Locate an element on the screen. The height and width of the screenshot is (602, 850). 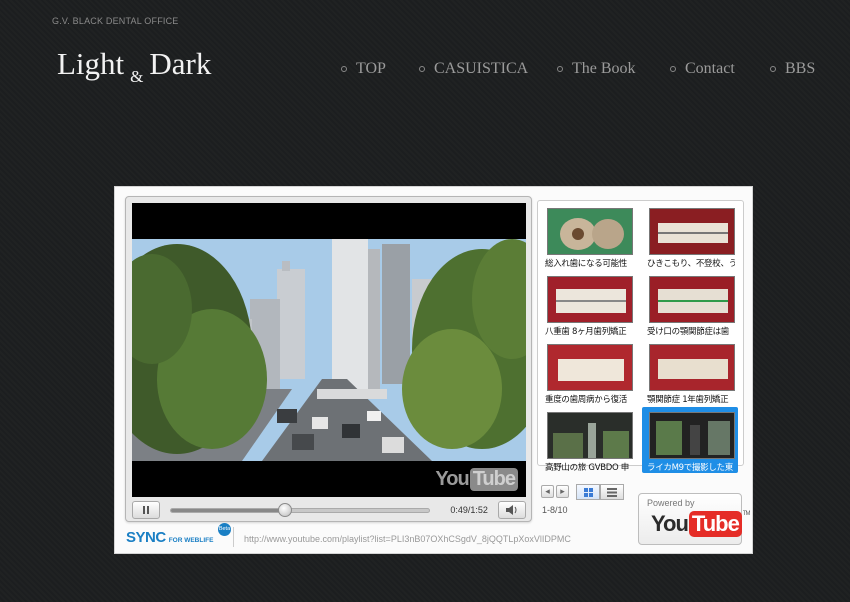
youtube-logo: You Tube TM is located at coordinates (700, 524).